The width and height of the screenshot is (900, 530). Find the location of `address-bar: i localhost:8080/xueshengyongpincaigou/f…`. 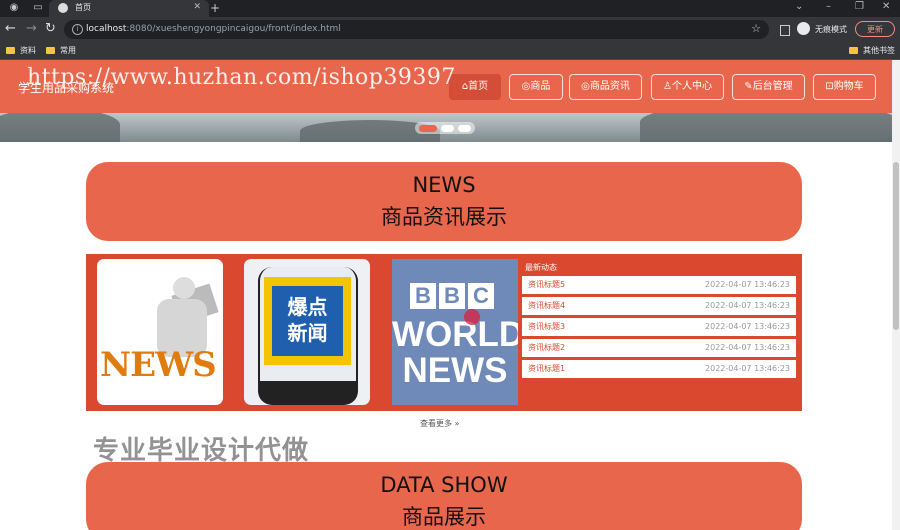

address-bar: i localhost:8080/xueshengyongpincaigou/f… is located at coordinates (416, 29).